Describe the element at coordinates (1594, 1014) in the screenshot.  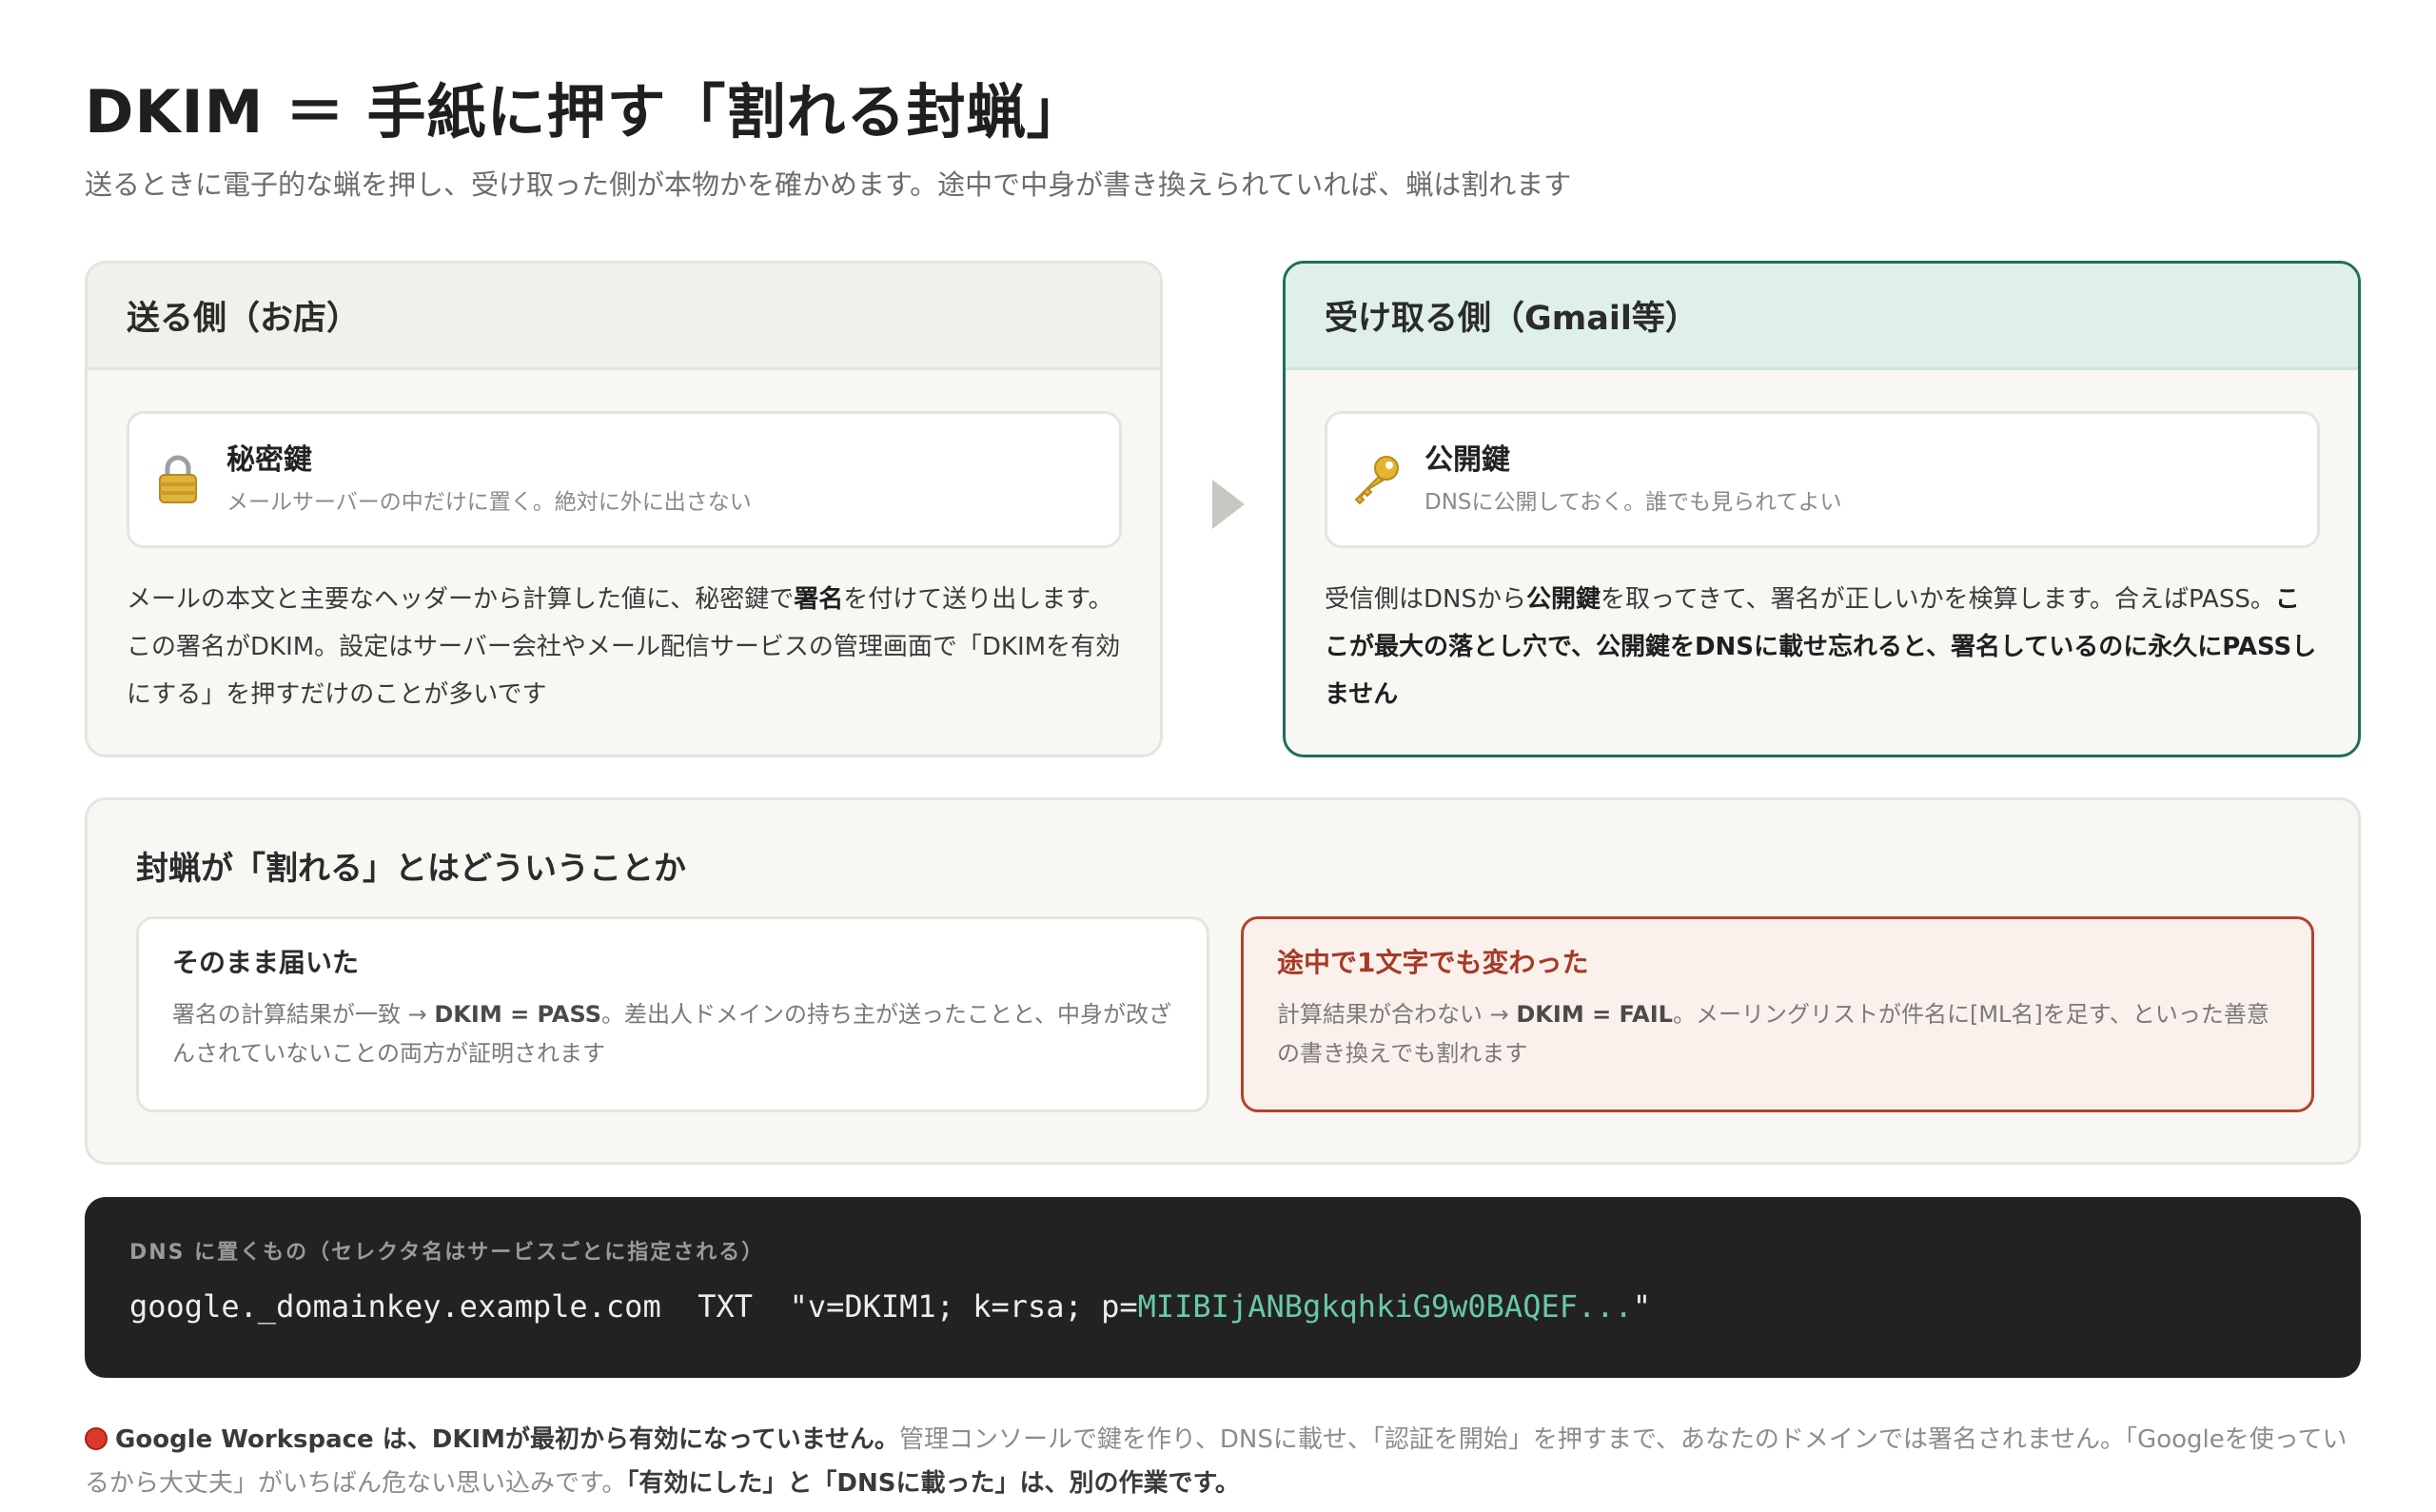
I see `fail-result: DKIM = FAIL` at that location.